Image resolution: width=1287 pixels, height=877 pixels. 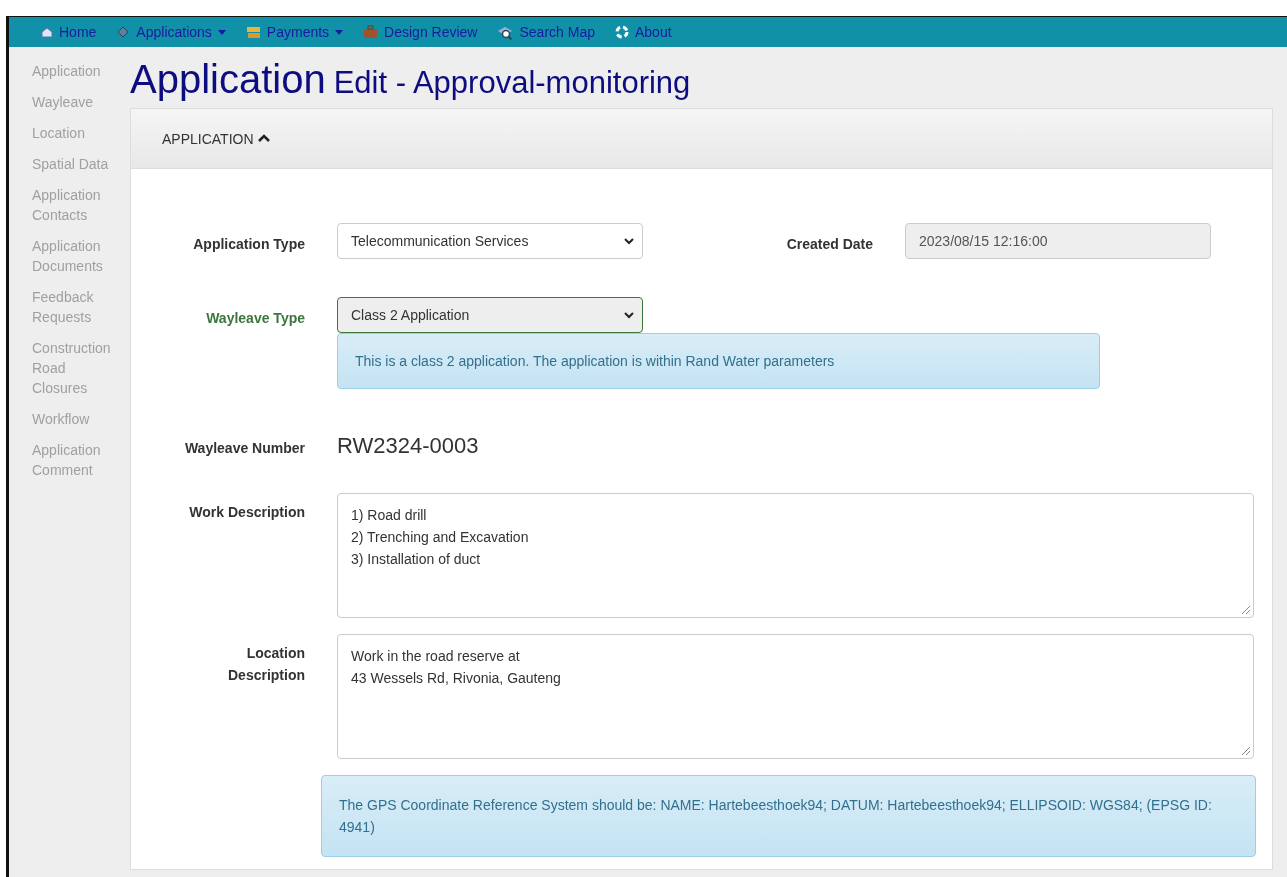 I want to click on sidebar-link: Spatial Data, so click(x=71, y=164).